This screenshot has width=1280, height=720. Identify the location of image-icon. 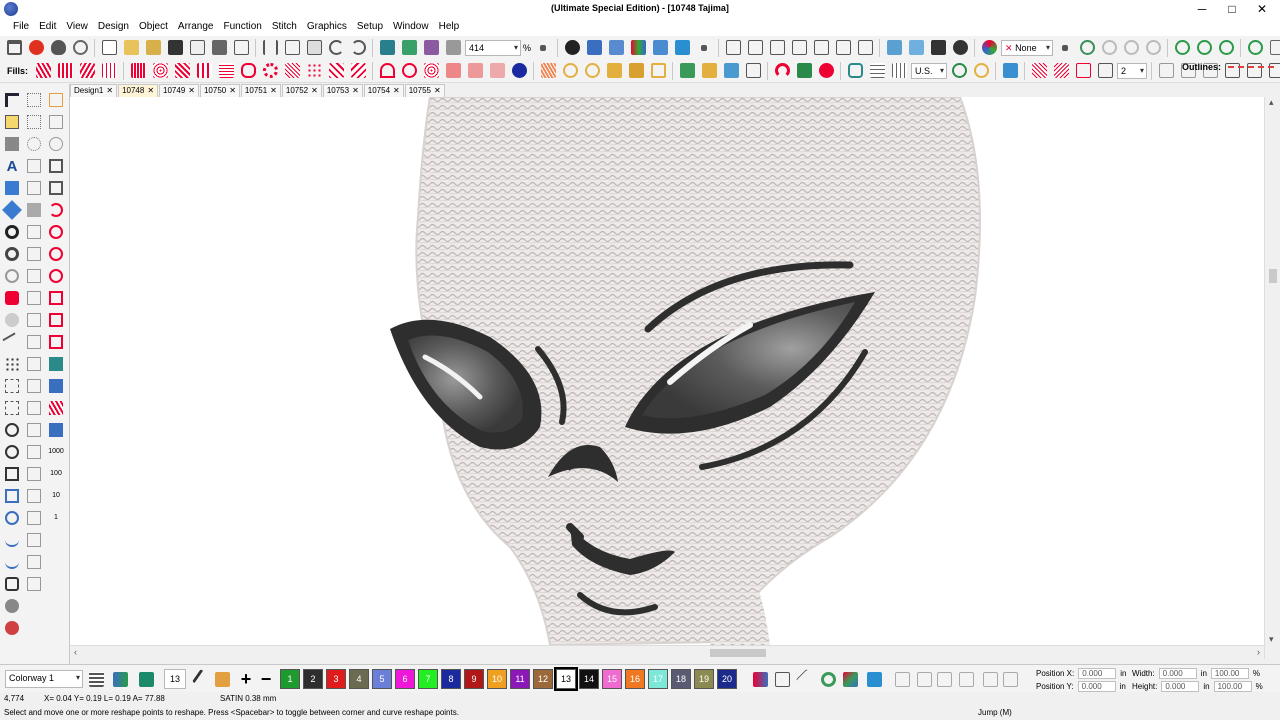
(894, 48).